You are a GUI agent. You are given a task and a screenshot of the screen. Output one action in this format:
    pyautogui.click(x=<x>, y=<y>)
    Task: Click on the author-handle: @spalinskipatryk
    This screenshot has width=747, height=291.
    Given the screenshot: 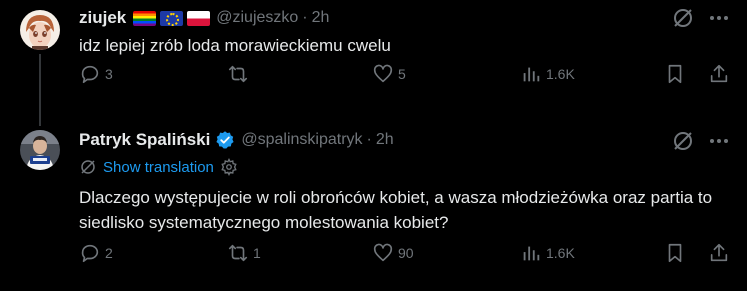 What is the action you would take?
    pyautogui.click(x=301, y=140)
    